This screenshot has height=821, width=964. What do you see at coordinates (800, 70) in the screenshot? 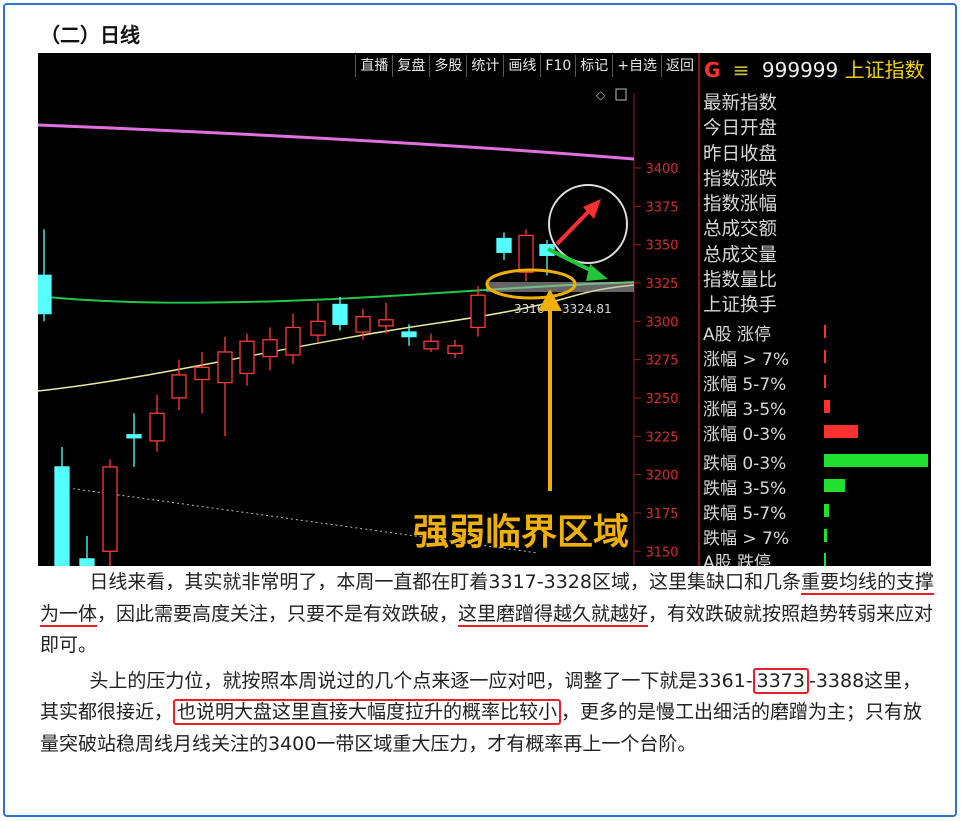
I see `index-code: 999999` at bounding box center [800, 70].